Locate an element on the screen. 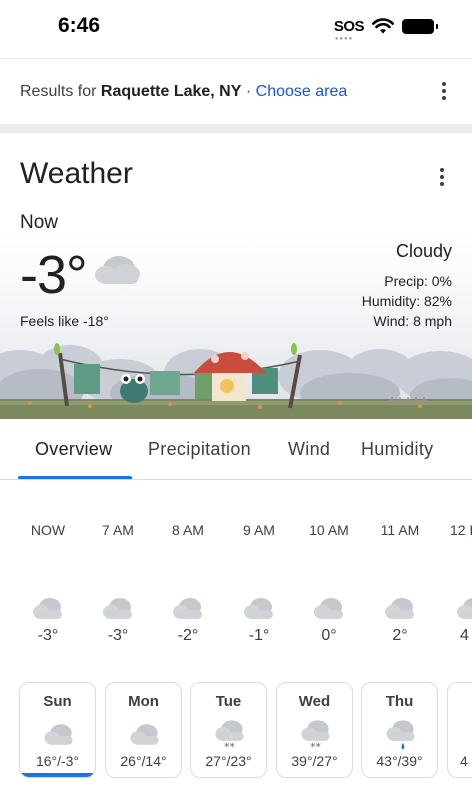 This screenshot has height=800, width=472. humidity-value: Humidity: 82% is located at coordinates (406, 301).